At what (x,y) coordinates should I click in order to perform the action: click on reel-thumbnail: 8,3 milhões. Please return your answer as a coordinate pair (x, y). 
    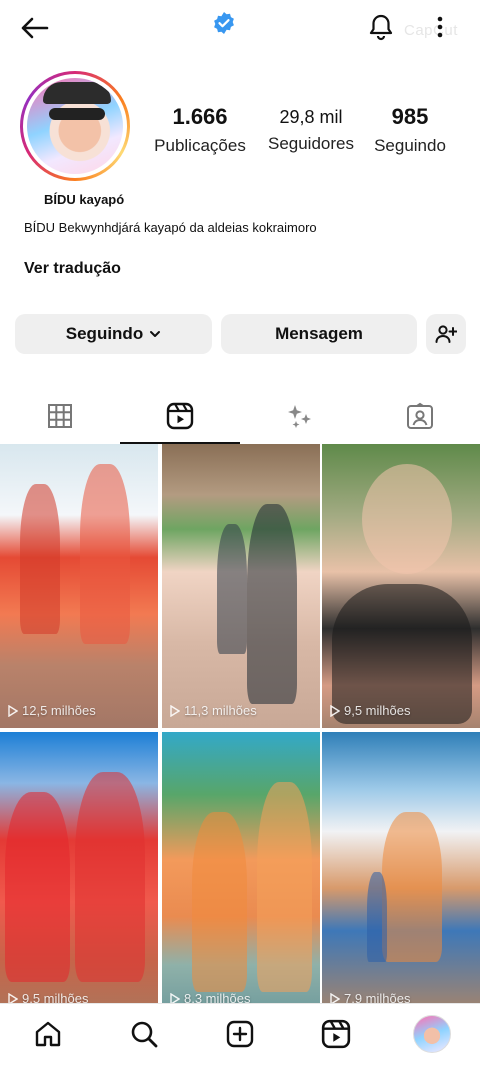
    Looking at the image, I should click on (241, 874).